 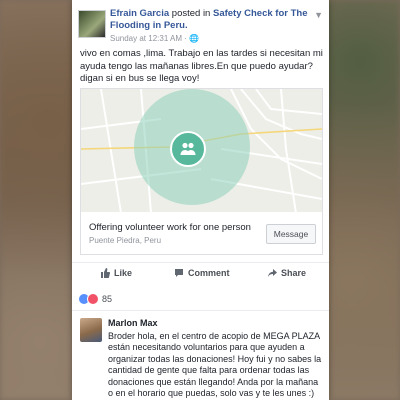 I want to click on comment-button: Comment, so click(x=202, y=273).